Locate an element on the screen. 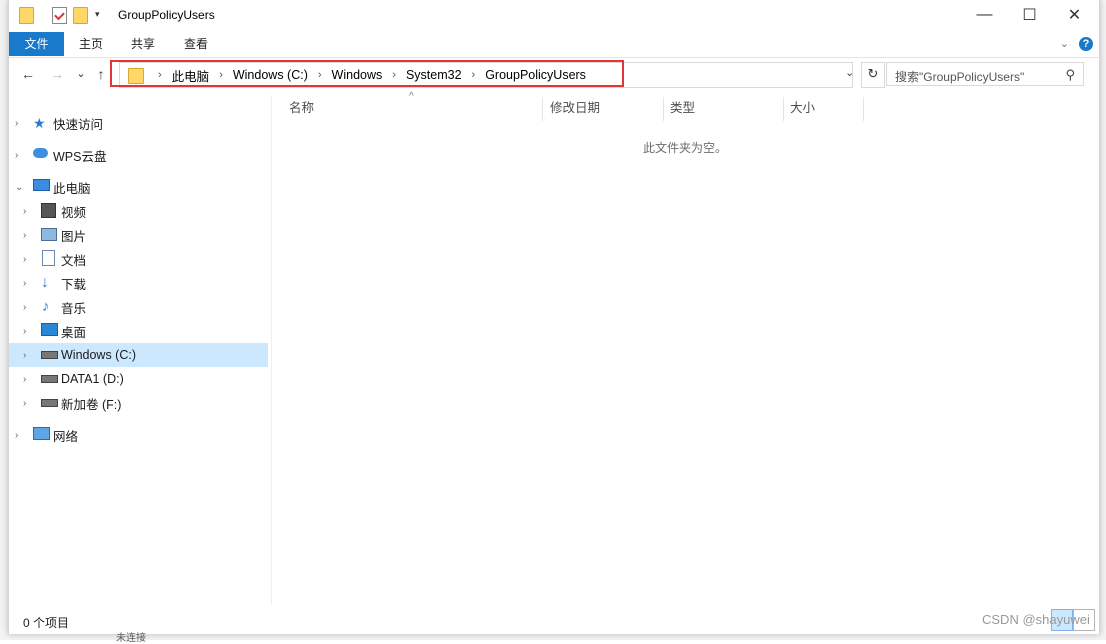 The width and height of the screenshot is (1106, 644). sidebar-item-data1-d: › DATA1 (D:) is located at coordinates (138, 379).